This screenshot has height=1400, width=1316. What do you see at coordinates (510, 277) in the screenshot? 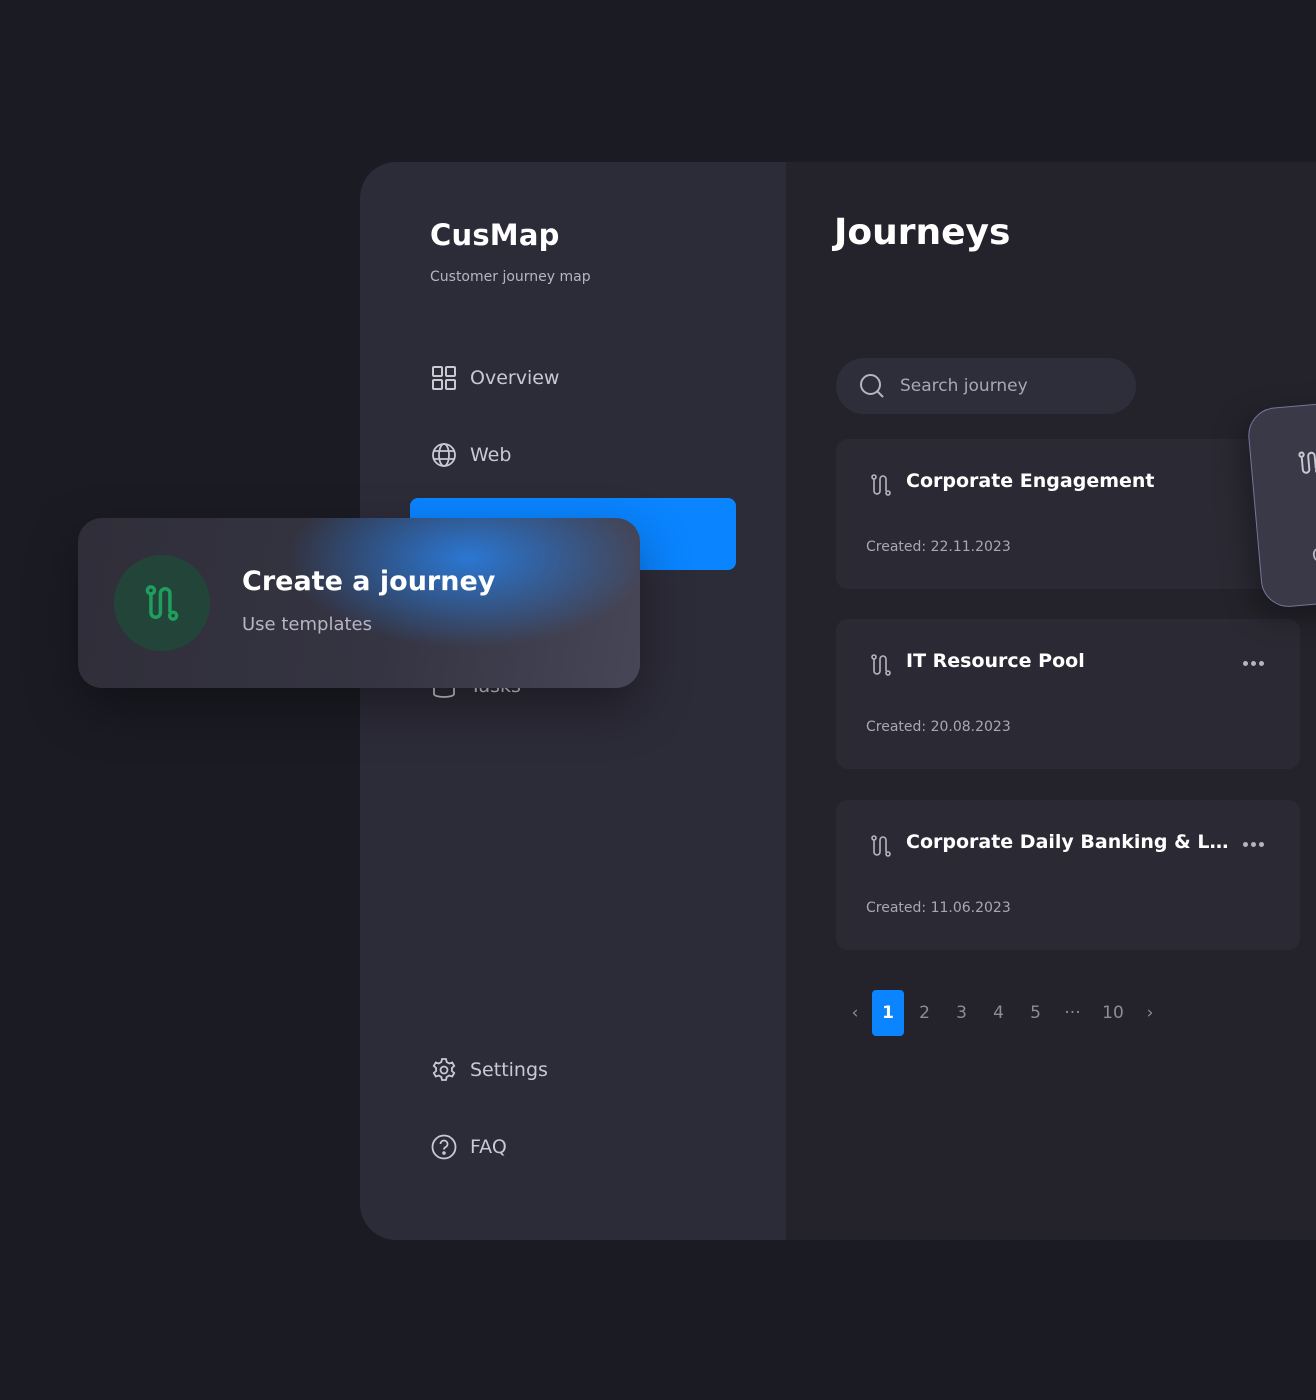
I see `brand-subtitle: Customer journey map` at bounding box center [510, 277].